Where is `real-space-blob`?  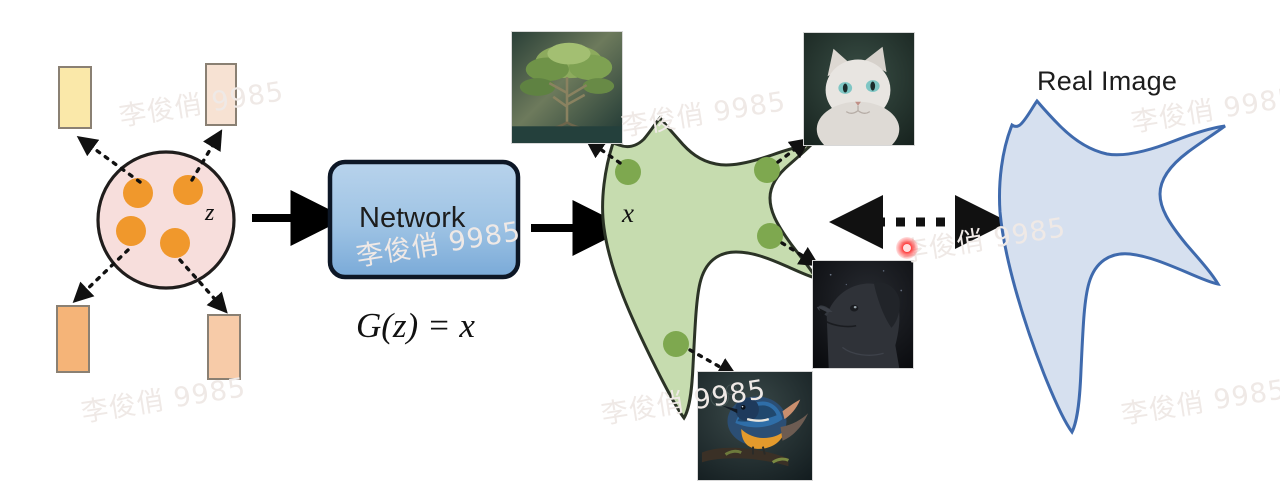 real-space-blob is located at coordinates (1112, 266).